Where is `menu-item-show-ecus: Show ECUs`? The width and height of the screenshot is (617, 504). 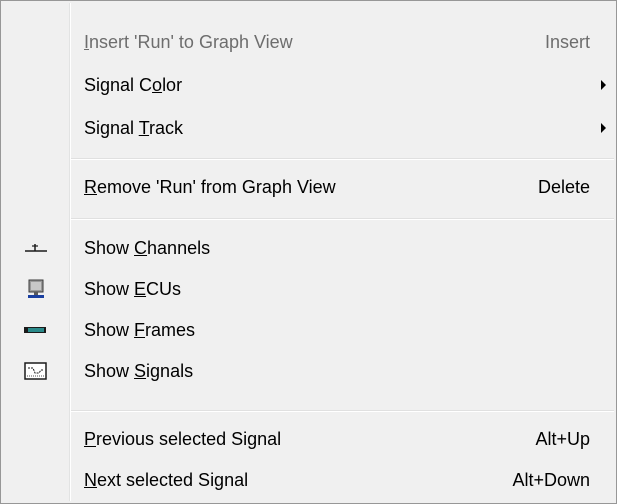 menu-item-show-ecus: Show ECUs is located at coordinates (308, 289).